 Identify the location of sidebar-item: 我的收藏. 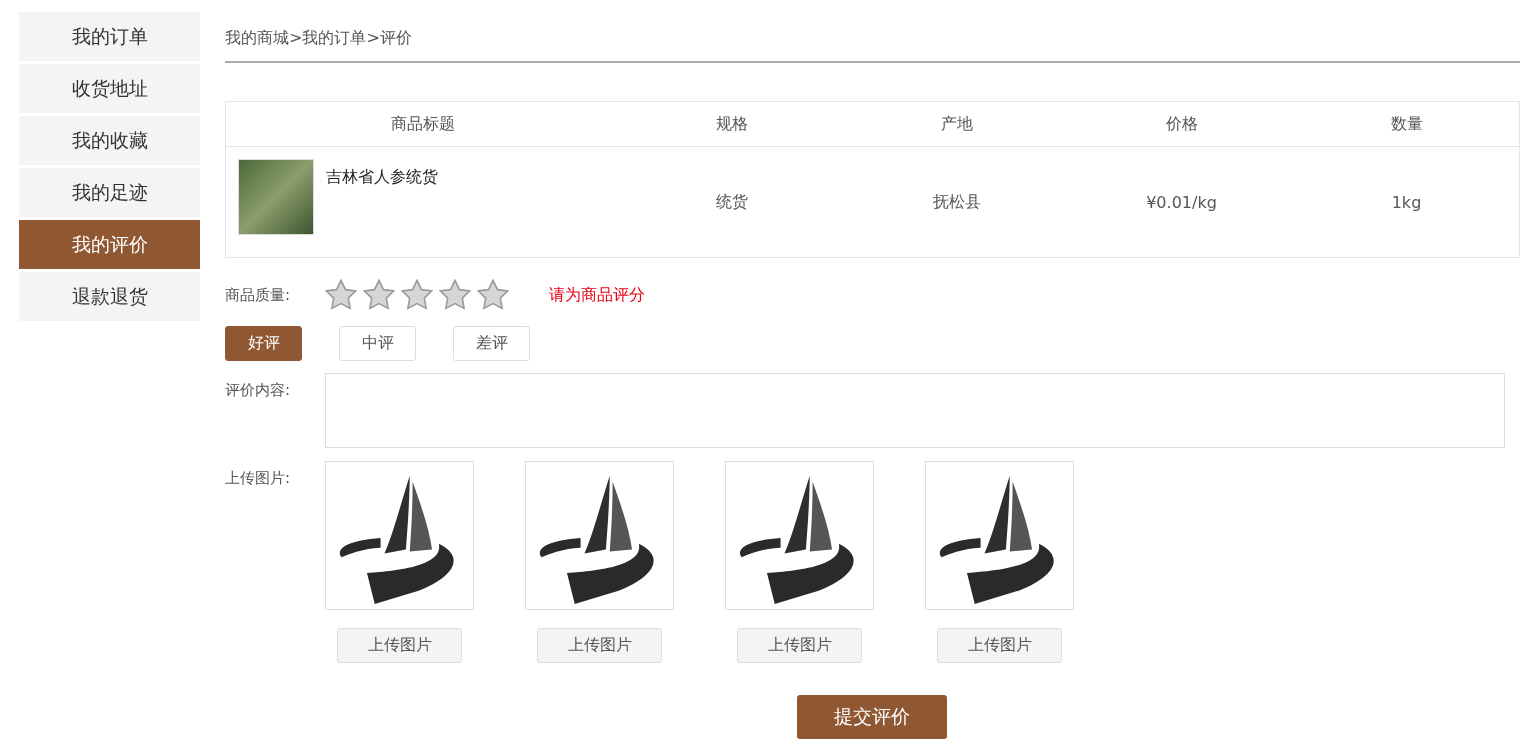
(109, 140).